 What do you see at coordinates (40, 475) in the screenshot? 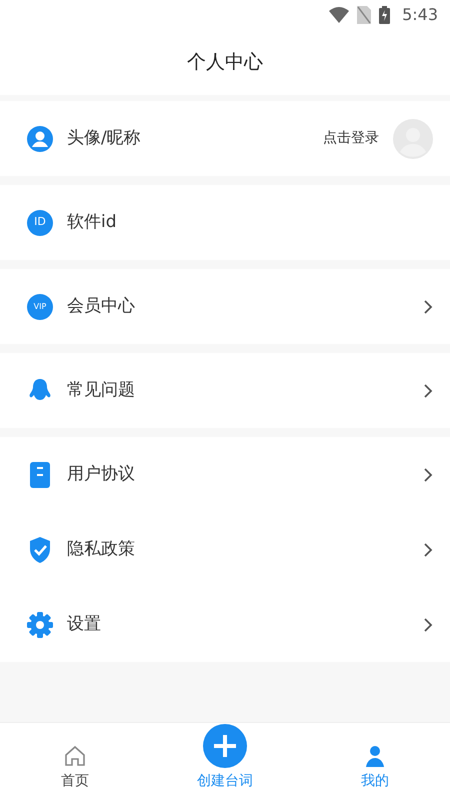
I see `document-icon` at bounding box center [40, 475].